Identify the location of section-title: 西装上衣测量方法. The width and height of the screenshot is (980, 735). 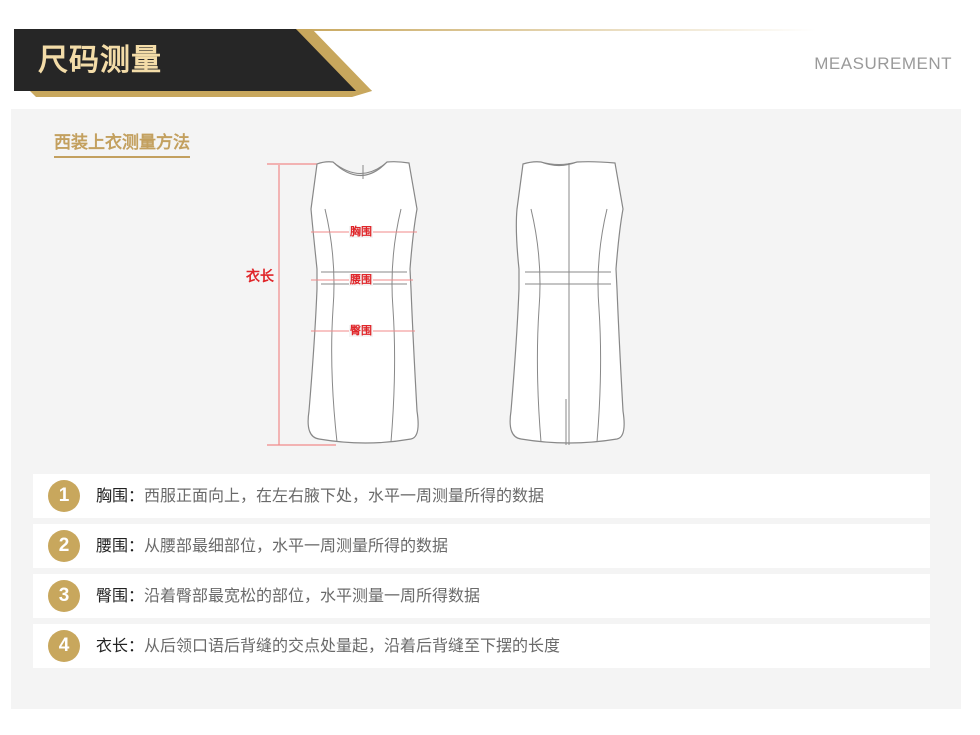
(122, 145).